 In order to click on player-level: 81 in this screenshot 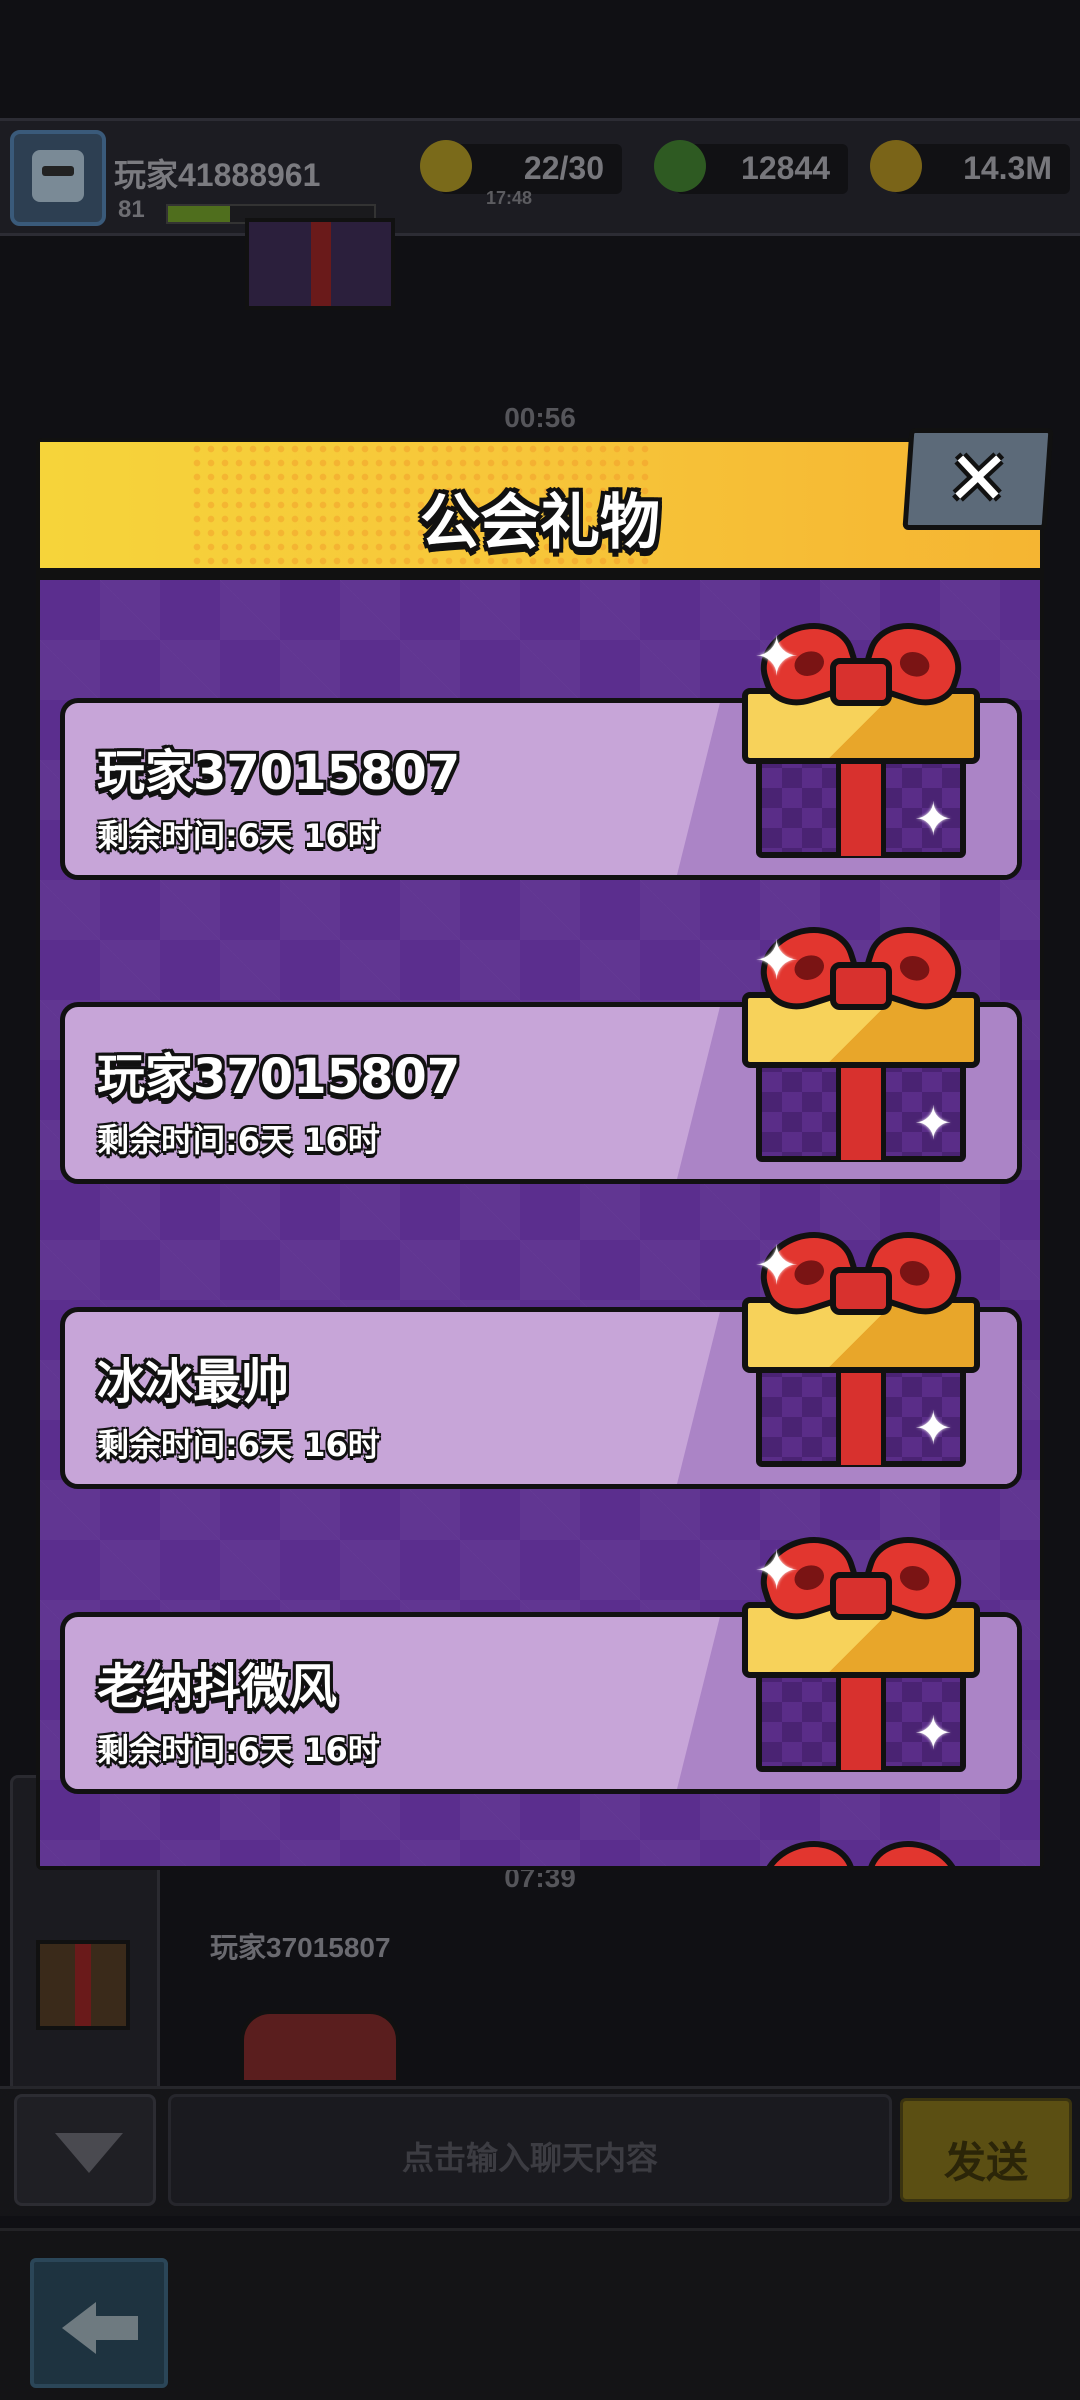, I will do `click(131, 209)`.